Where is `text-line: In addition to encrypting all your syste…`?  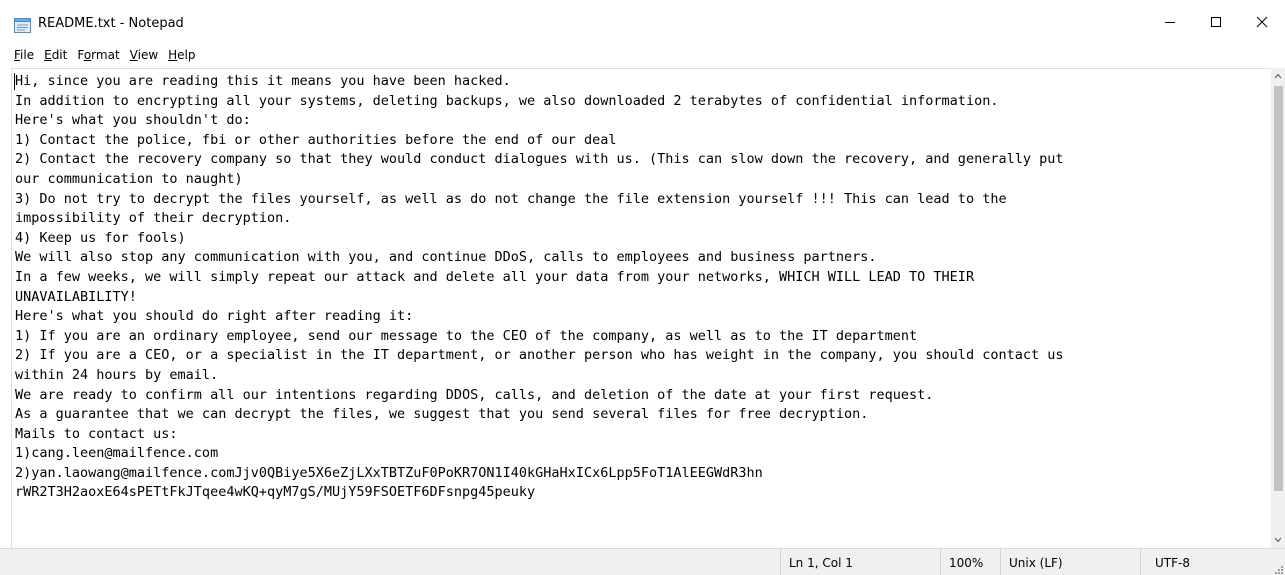 text-line: In addition to encrypting all your syste… is located at coordinates (507, 100).